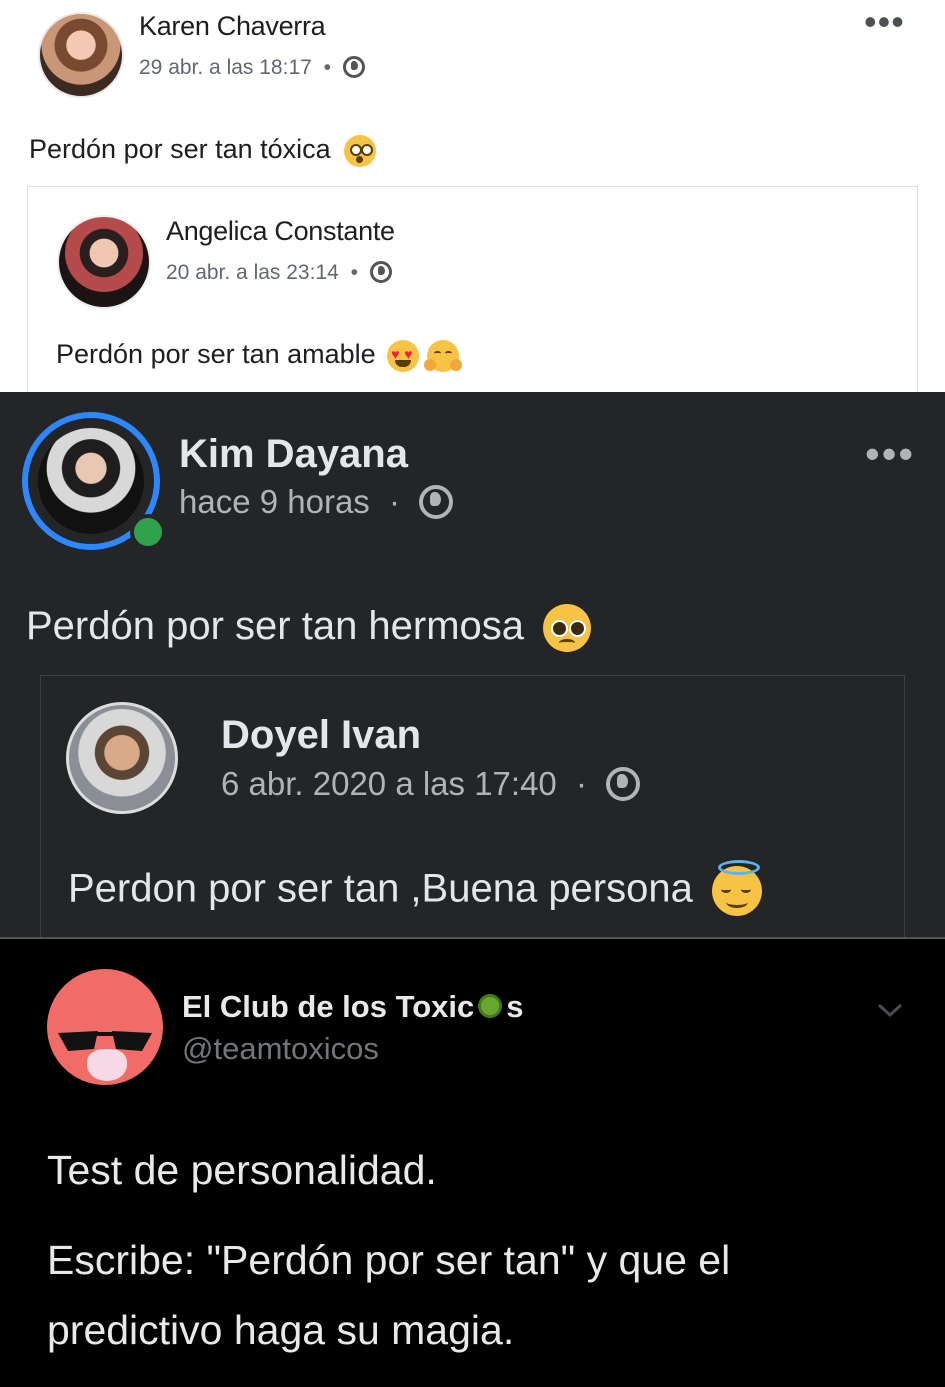  What do you see at coordinates (122, 758) in the screenshot?
I see `avatar-doyel` at bounding box center [122, 758].